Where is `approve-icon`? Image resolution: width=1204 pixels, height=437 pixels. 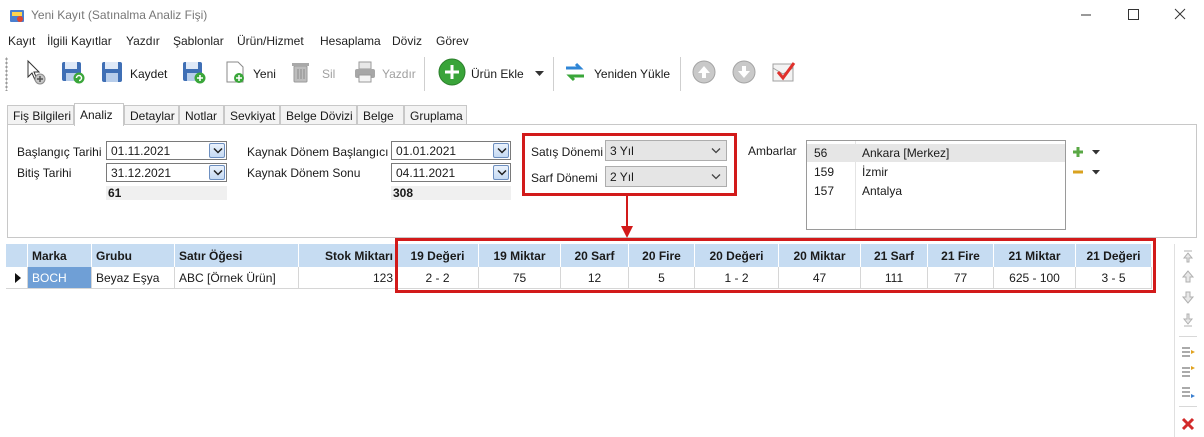 approve-icon is located at coordinates (783, 72).